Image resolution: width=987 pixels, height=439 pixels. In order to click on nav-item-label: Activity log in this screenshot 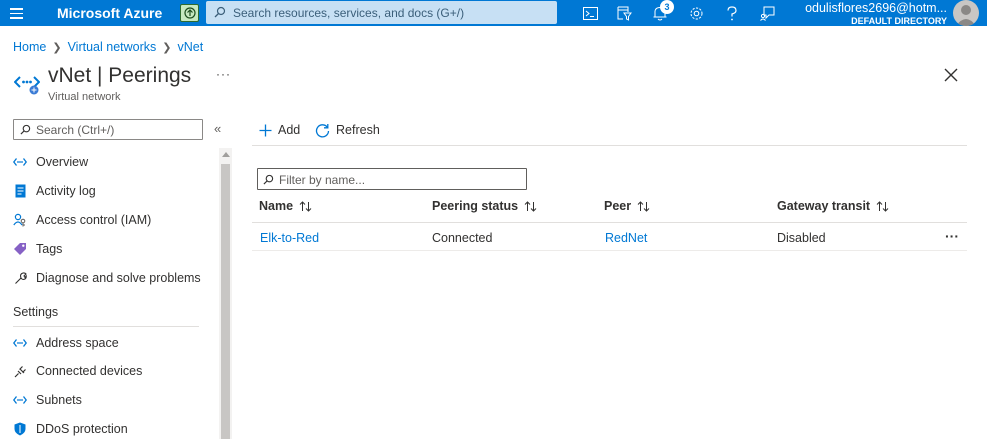, I will do `click(66, 191)`.